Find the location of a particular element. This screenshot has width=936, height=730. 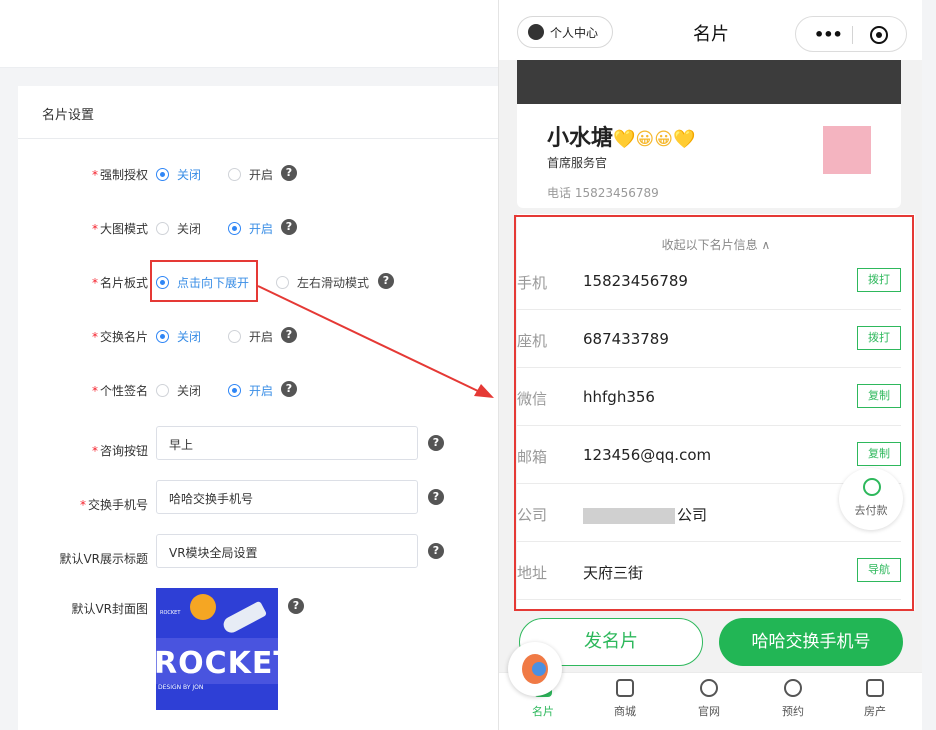

setting-label: 默认VR展示标题 is located at coordinates (103, 559).